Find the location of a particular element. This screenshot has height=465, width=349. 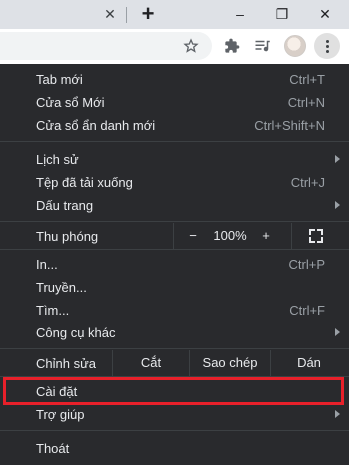

menu-item-more-tools: Công cụ khác is located at coordinates (174, 332).